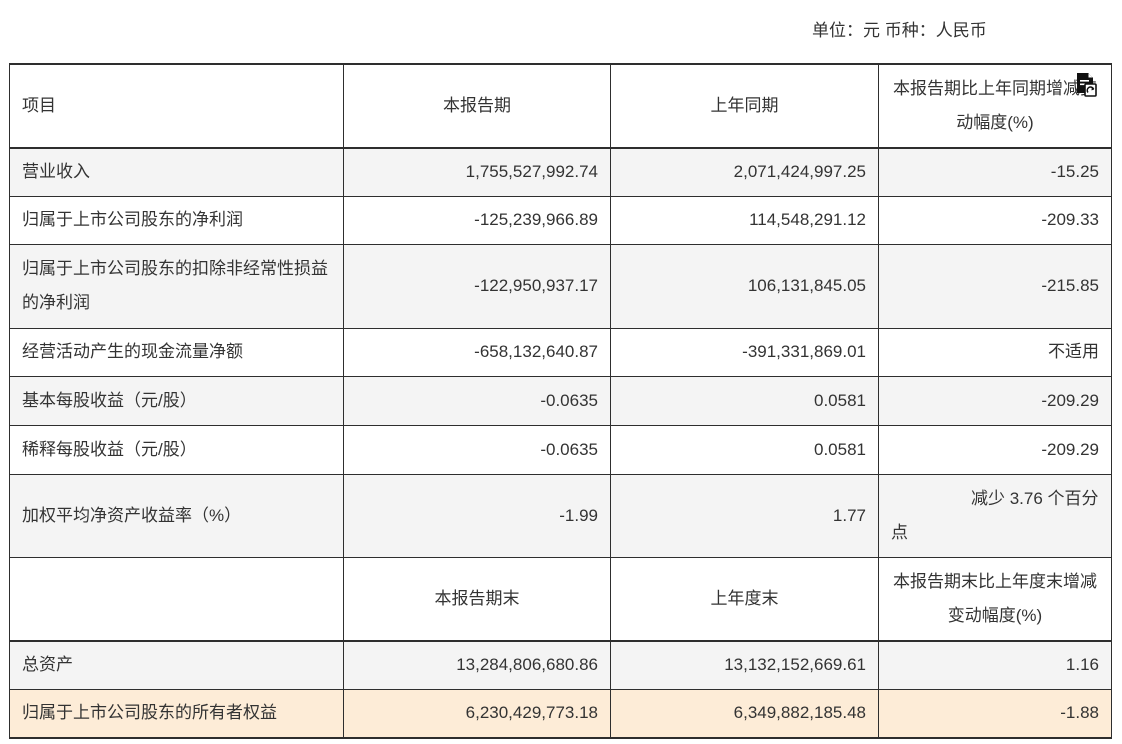  What do you see at coordinates (477, 172) in the screenshot?
I see `current-period-value: 1,755,527,992.74` at bounding box center [477, 172].